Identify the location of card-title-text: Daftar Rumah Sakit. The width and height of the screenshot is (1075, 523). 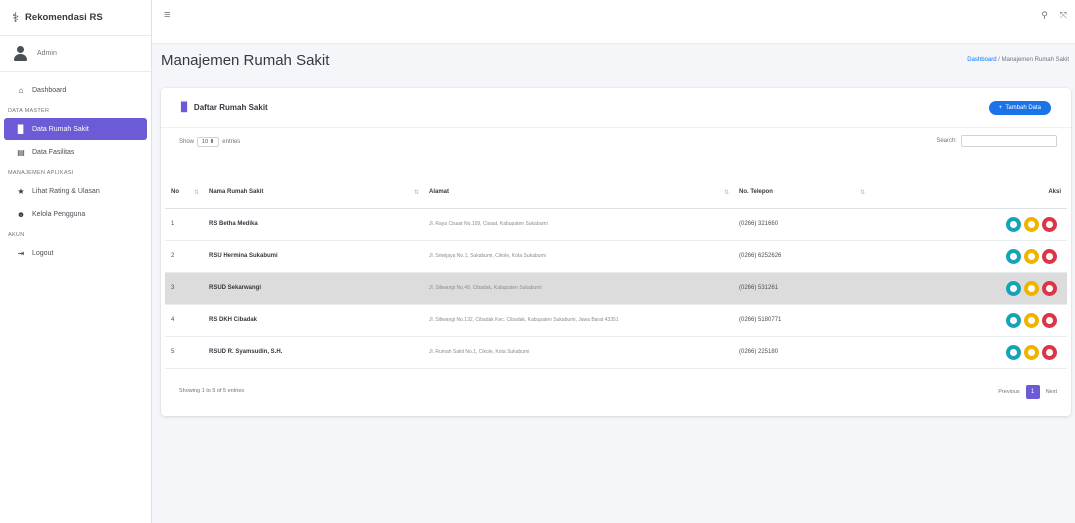
(230, 107).